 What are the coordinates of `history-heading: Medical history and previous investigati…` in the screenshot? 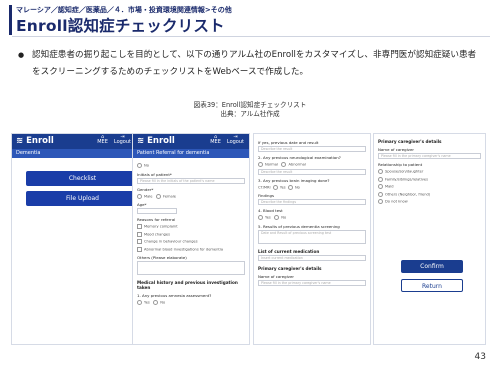 It's located at (187, 285).